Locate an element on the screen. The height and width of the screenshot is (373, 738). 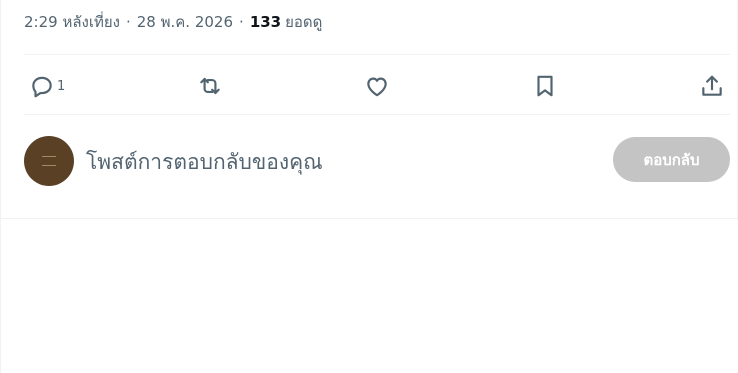
avatar-logo-icon is located at coordinates (49, 161).